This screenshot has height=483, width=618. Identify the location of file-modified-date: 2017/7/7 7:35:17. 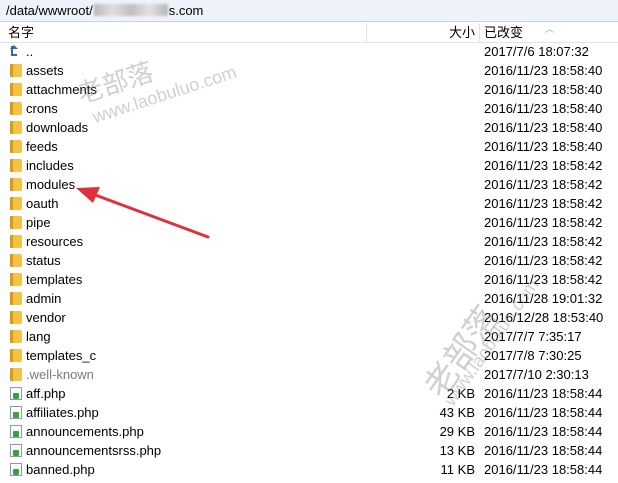
(533, 336).